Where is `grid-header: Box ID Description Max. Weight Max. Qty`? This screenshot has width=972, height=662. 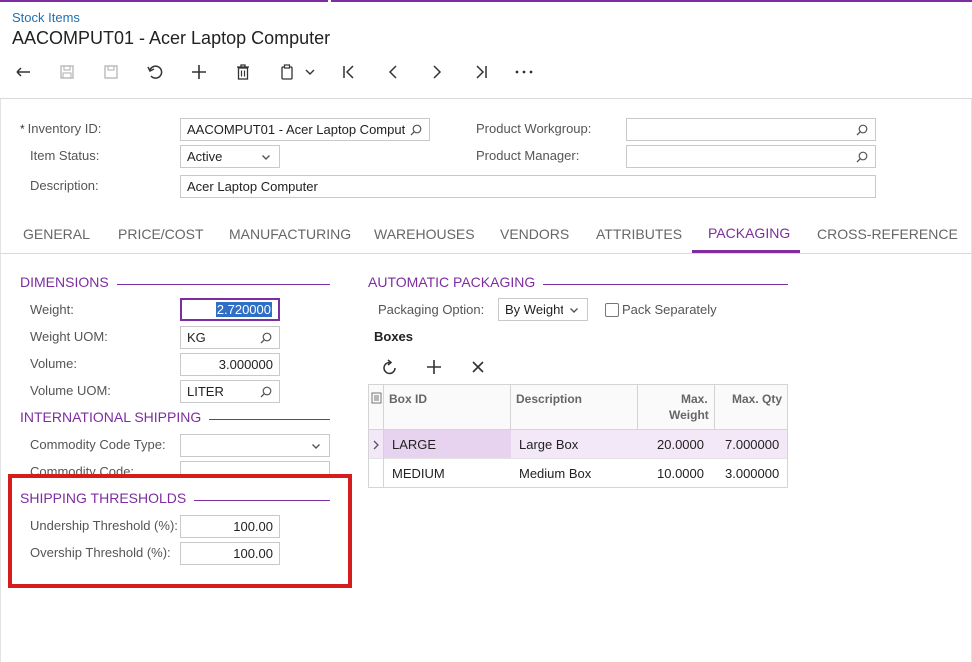
grid-header: Box ID Description Max. Weight Max. Qty is located at coordinates (578, 407).